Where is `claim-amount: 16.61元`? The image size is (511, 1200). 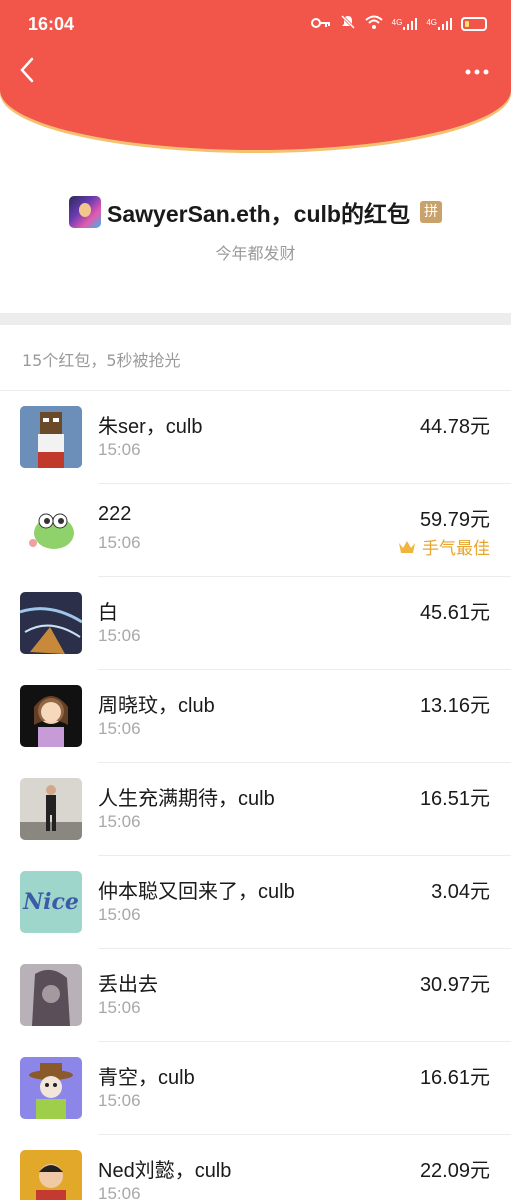 claim-amount: 16.61元 is located at coordinates (454, 1078).